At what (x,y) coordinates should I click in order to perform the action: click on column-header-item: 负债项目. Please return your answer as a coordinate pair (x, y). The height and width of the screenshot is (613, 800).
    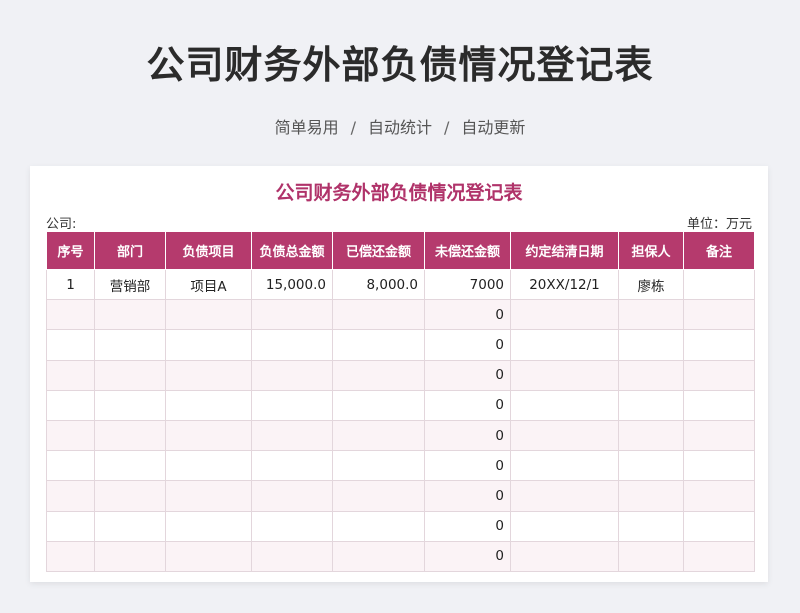
    Looking at the image, I should click on (208, 250).